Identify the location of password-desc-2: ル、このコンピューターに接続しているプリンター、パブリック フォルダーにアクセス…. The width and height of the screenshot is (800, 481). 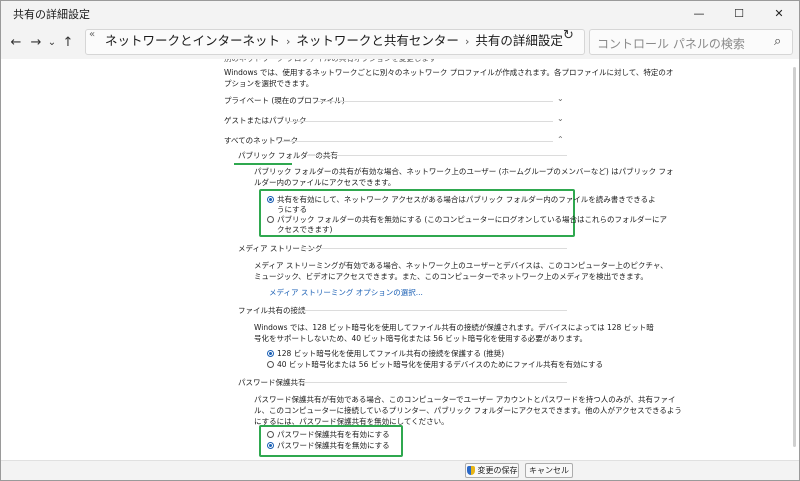
(468, 410).